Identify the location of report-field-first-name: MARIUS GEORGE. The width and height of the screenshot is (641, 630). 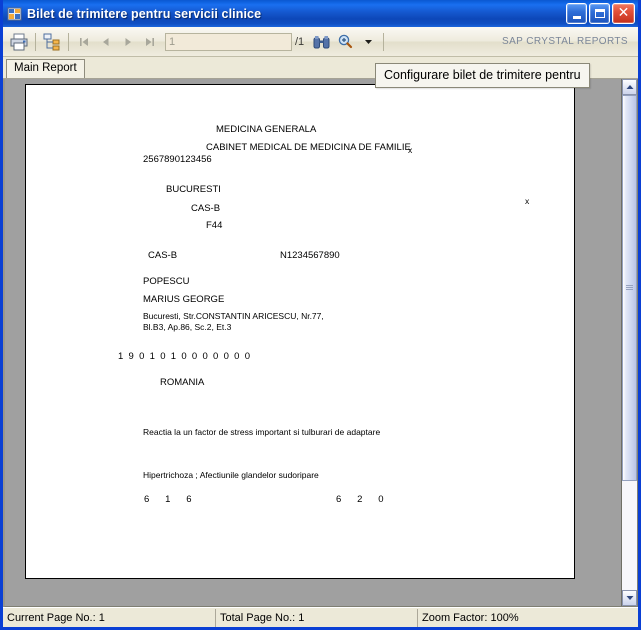
(184, 299).